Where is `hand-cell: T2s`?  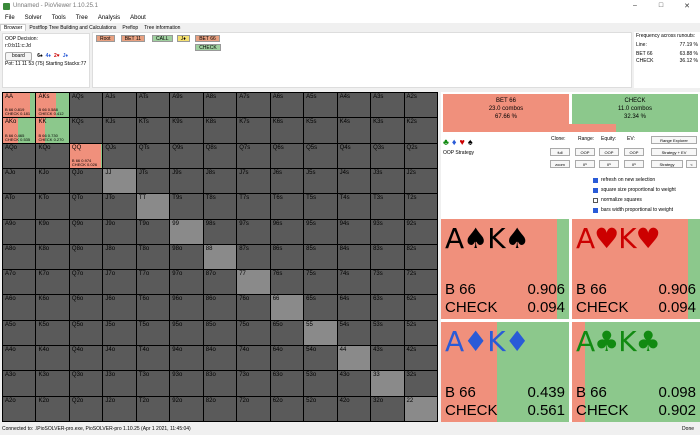 hand-cell: T2s is located at coordinates (420, 206).